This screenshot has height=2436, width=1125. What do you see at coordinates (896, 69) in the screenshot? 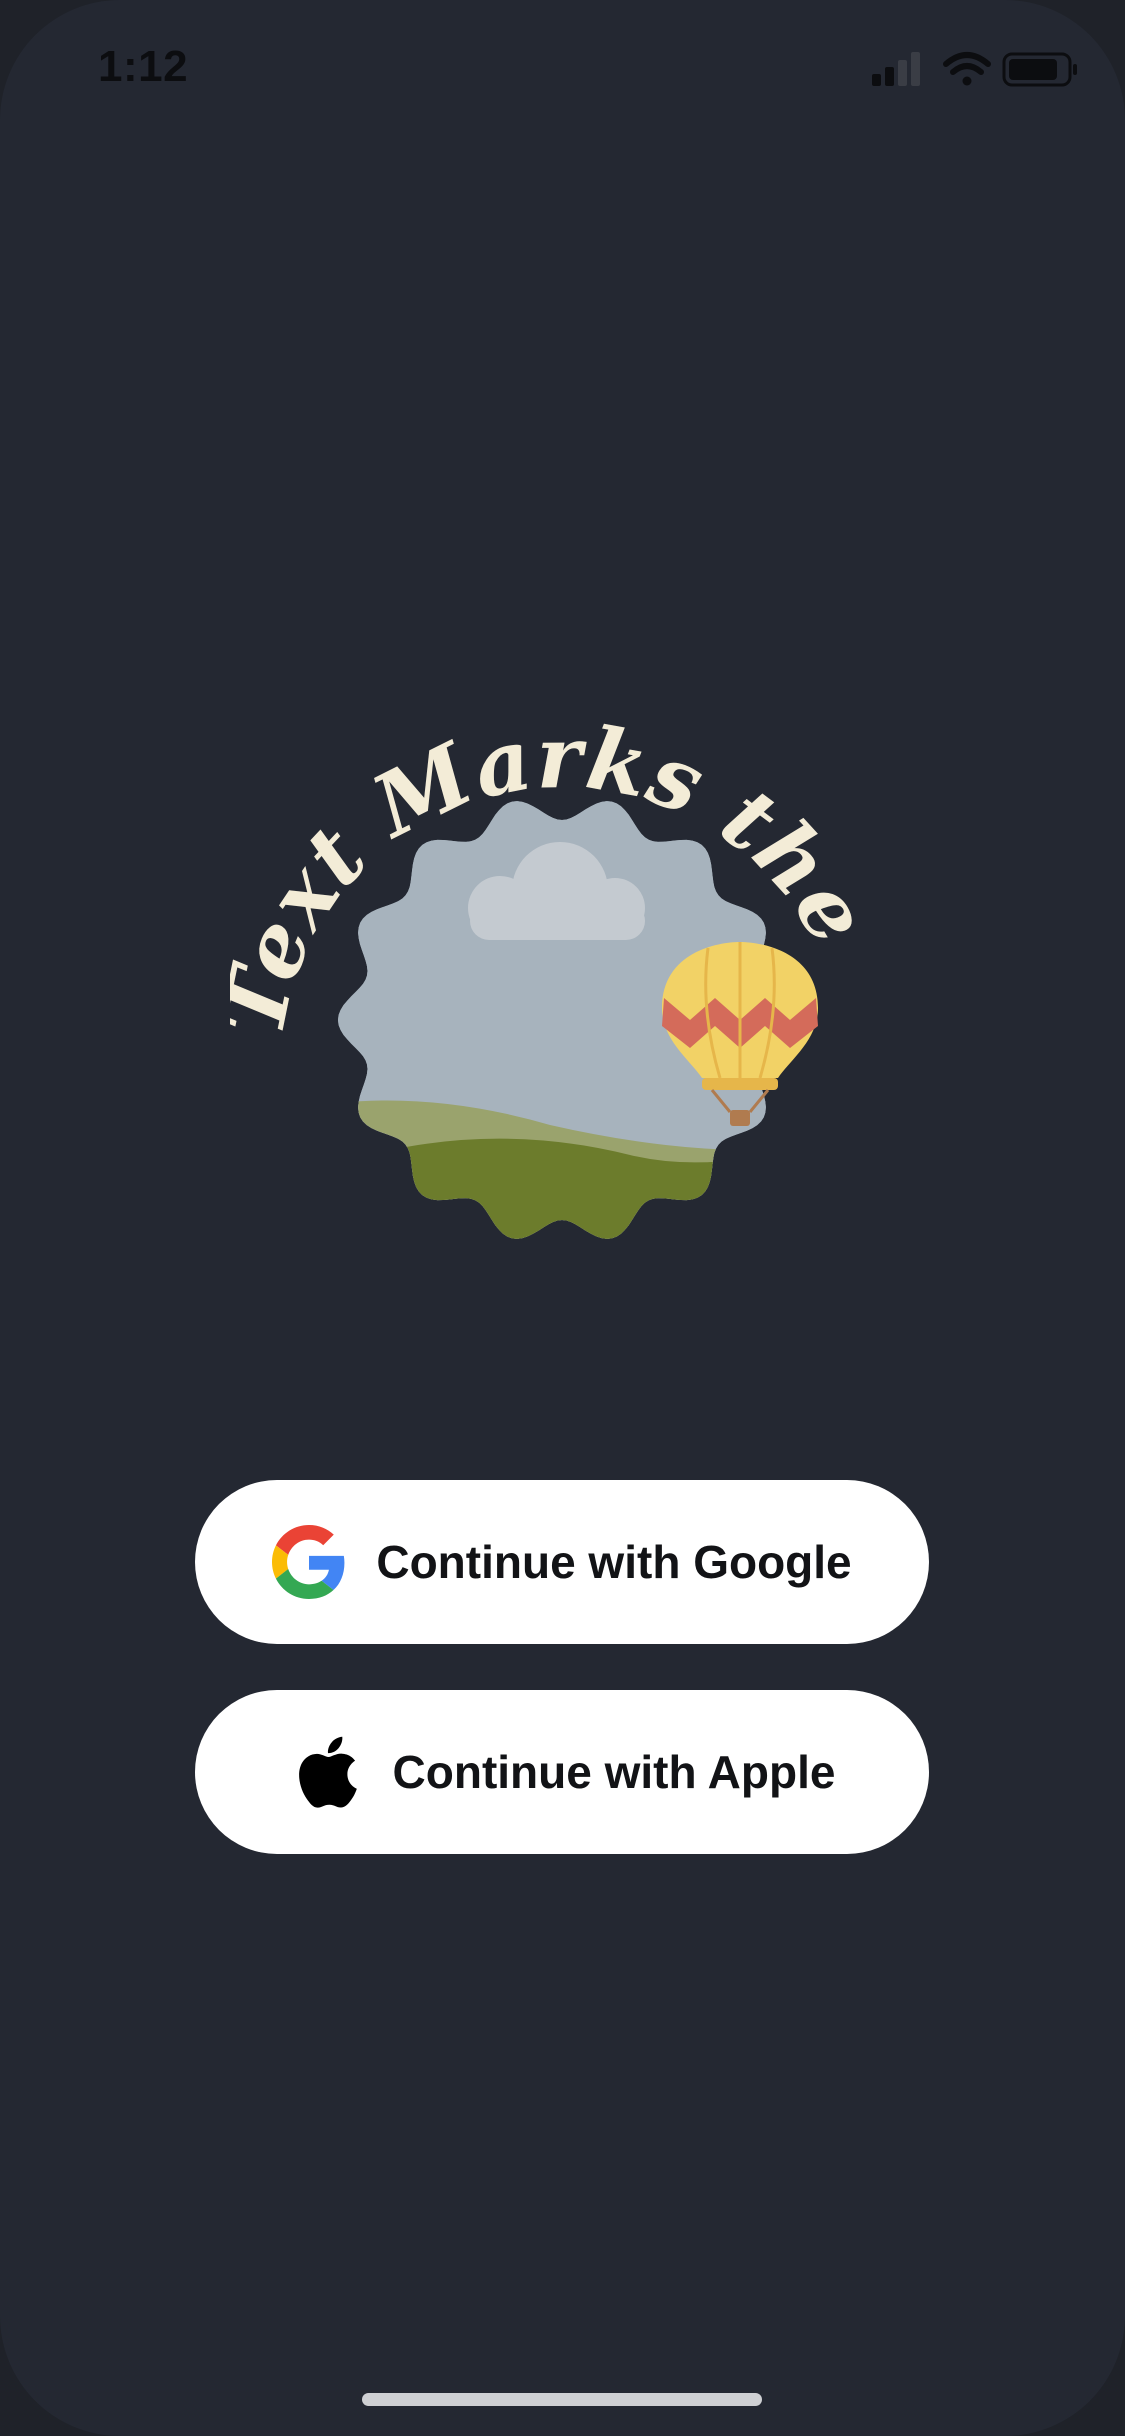
I see `cellular-signal-icon` at bounding box center [896, 69].